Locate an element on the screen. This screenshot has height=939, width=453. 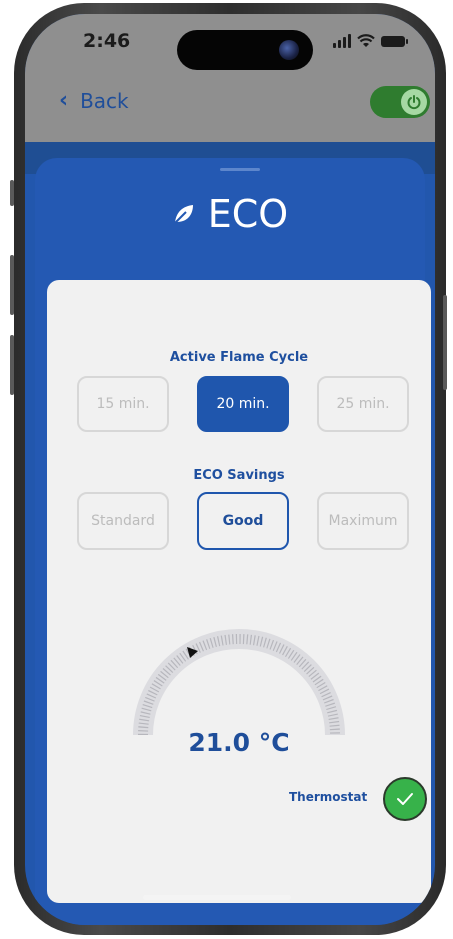
leaf-icon is located at coordinates (183, 214).